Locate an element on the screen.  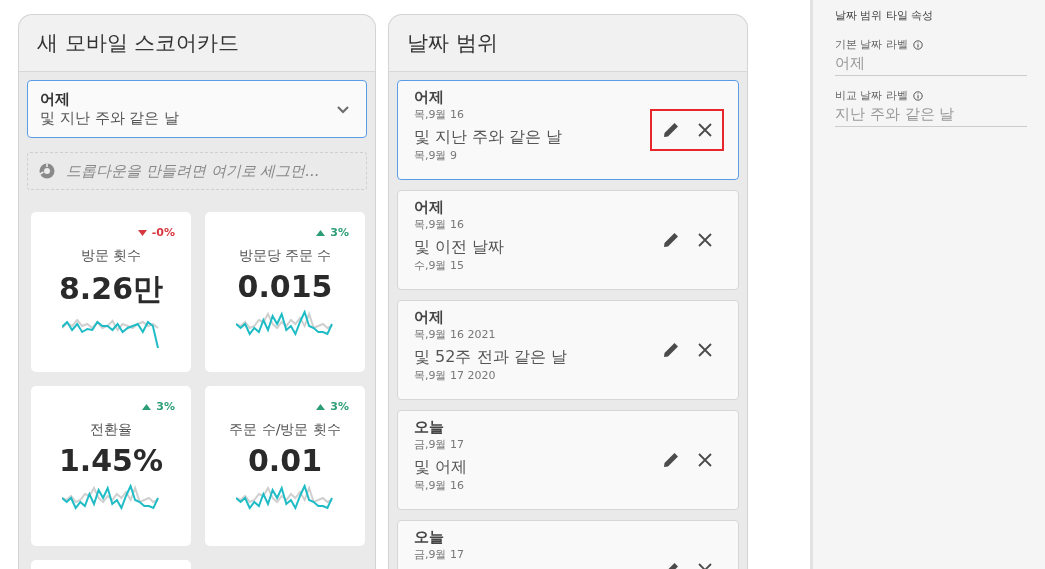
comparison-label: 및 이전 날짜 is located at coordinates (459, 247).